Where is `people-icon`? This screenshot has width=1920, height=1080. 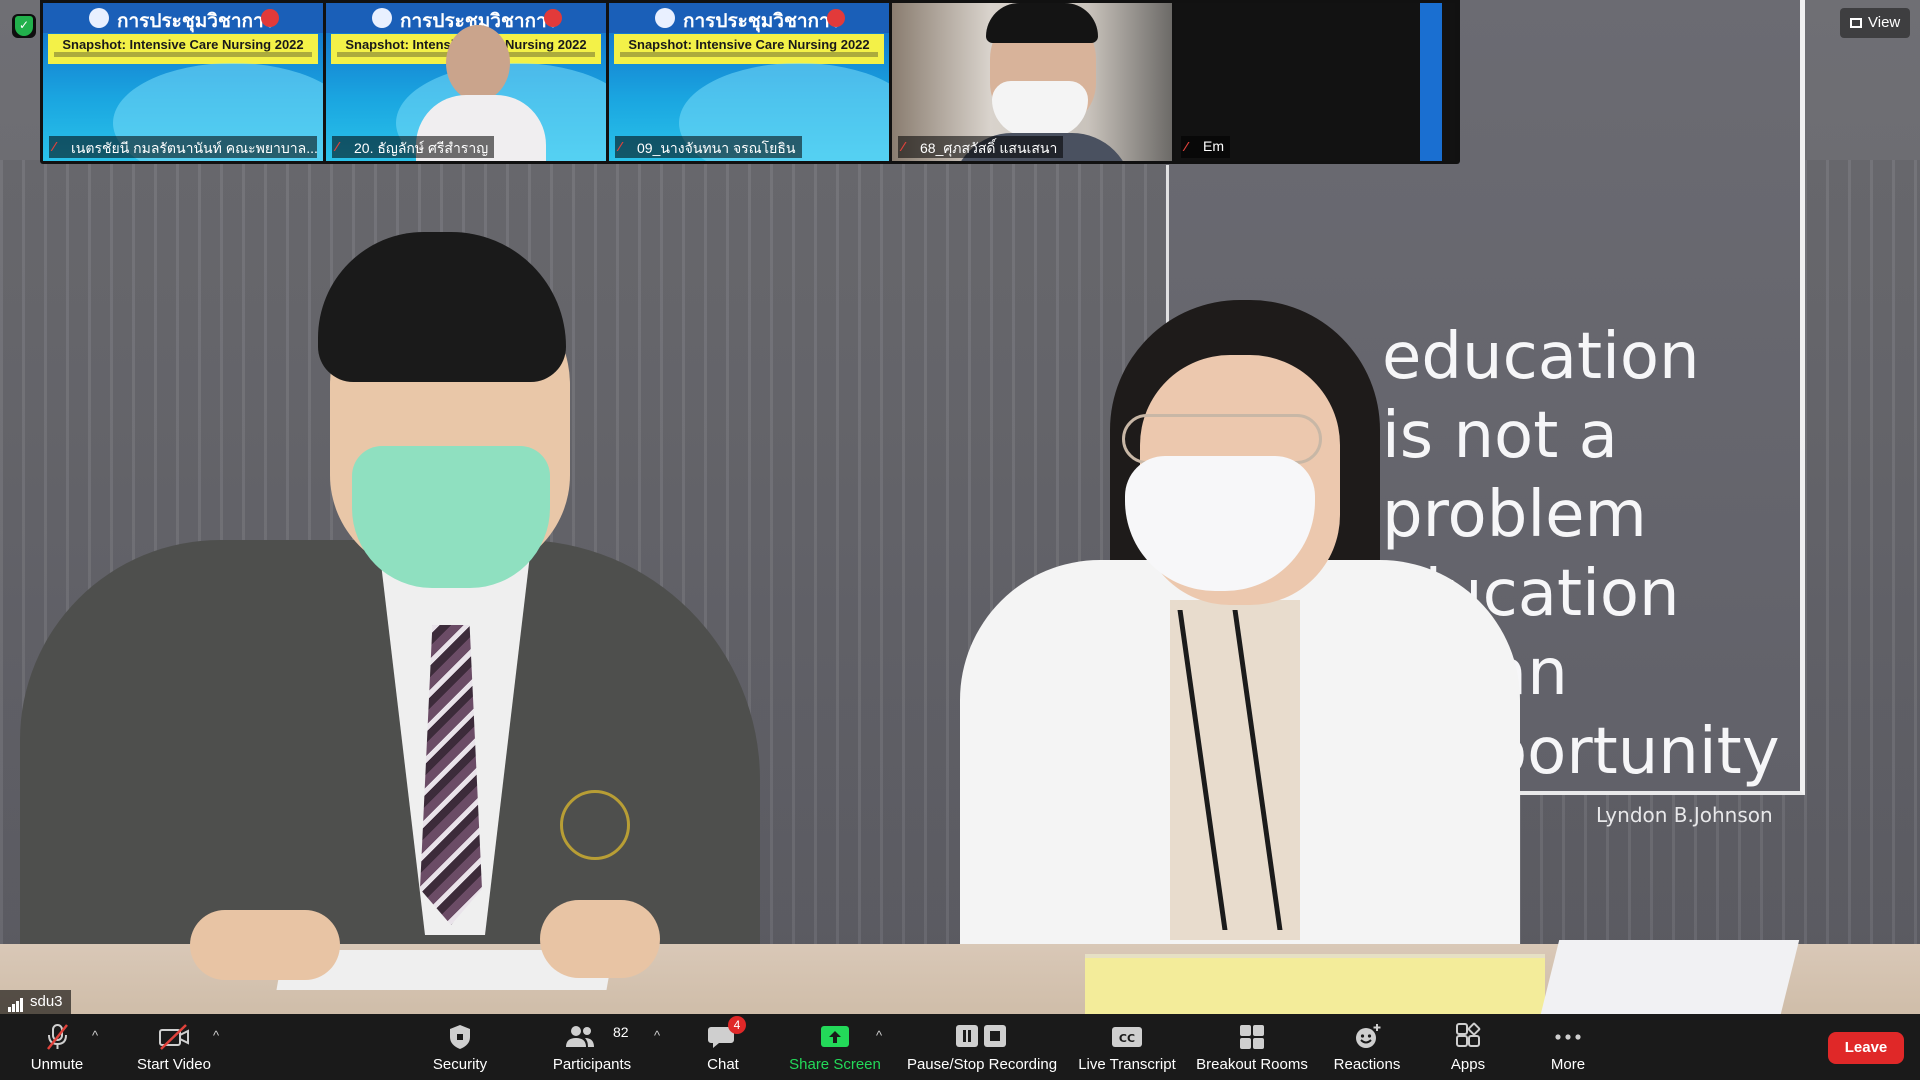
people-icon is located at coordinates (580, 1036).